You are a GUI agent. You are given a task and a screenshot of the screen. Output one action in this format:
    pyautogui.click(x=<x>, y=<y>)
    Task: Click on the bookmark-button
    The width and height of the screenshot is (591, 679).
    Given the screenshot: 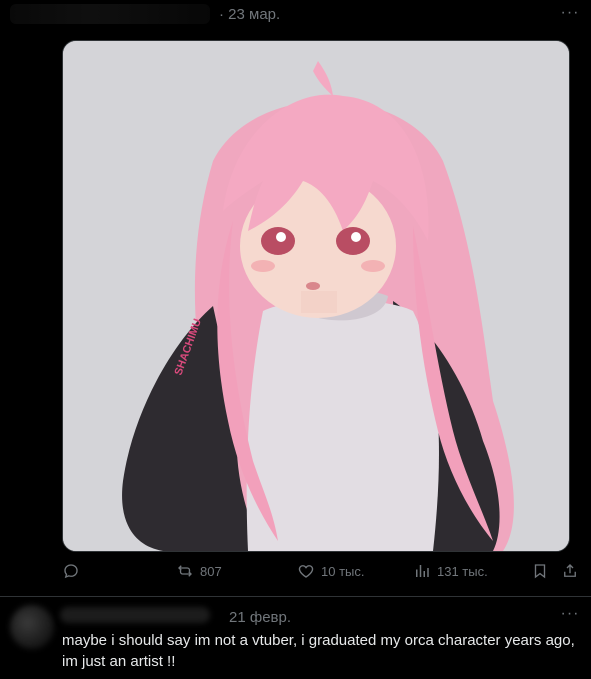 What is the action you would take?
    pyautogui.click(x=540, y=571)
    